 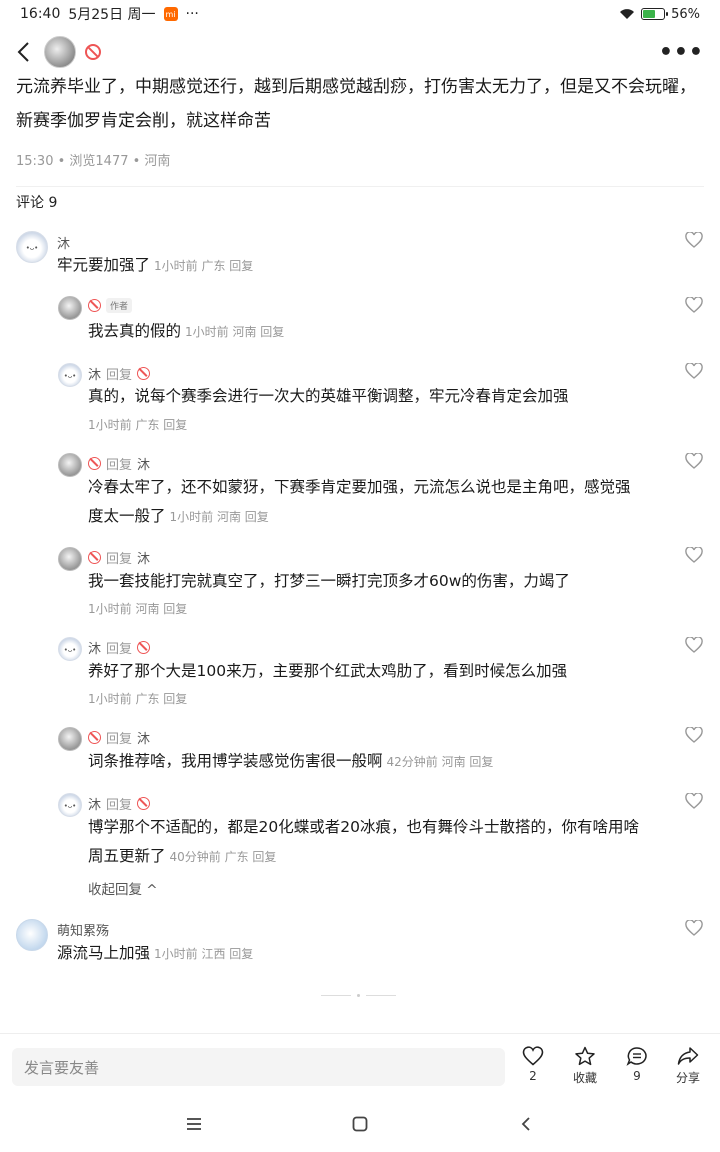 What do you see at coordinates (627, 14) in the screenshot?
I see `wifi-icon` at bounding box center [627, 14].